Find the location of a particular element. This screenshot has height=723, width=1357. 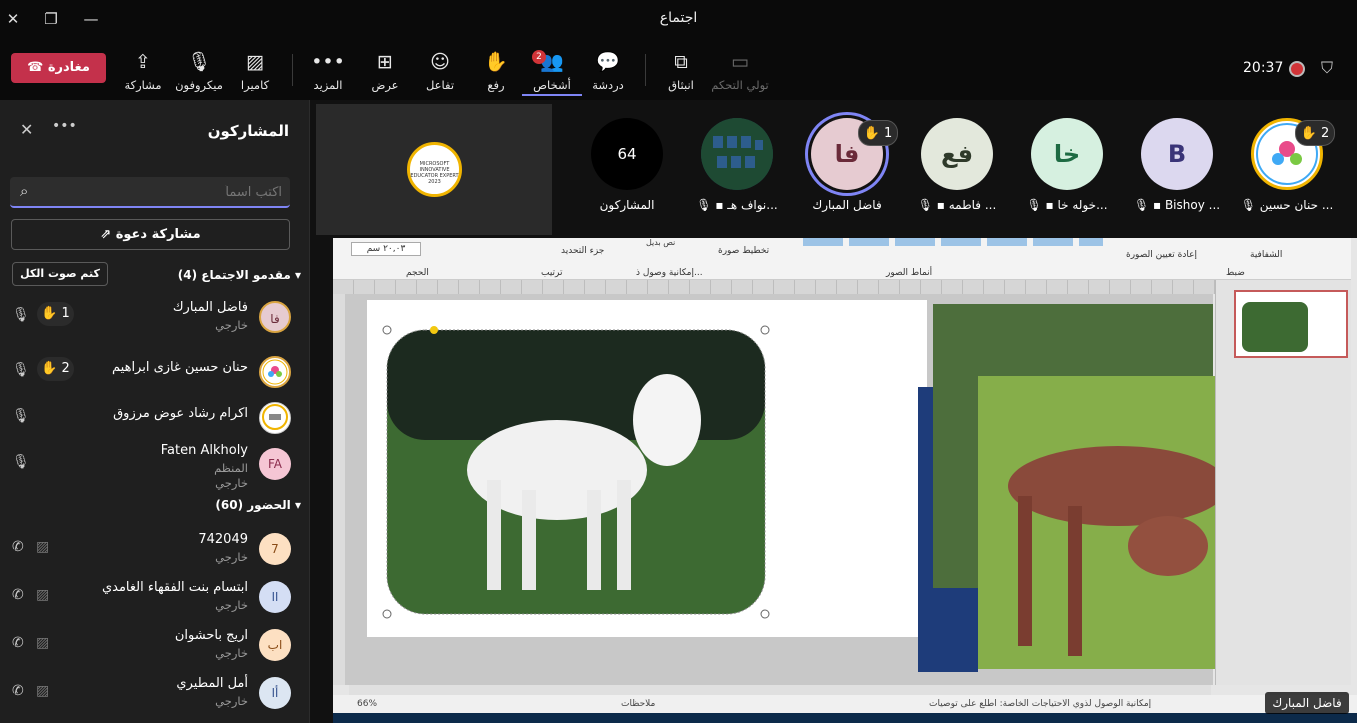

mic-icon: 🎙 is located at coordinates (21, 315).